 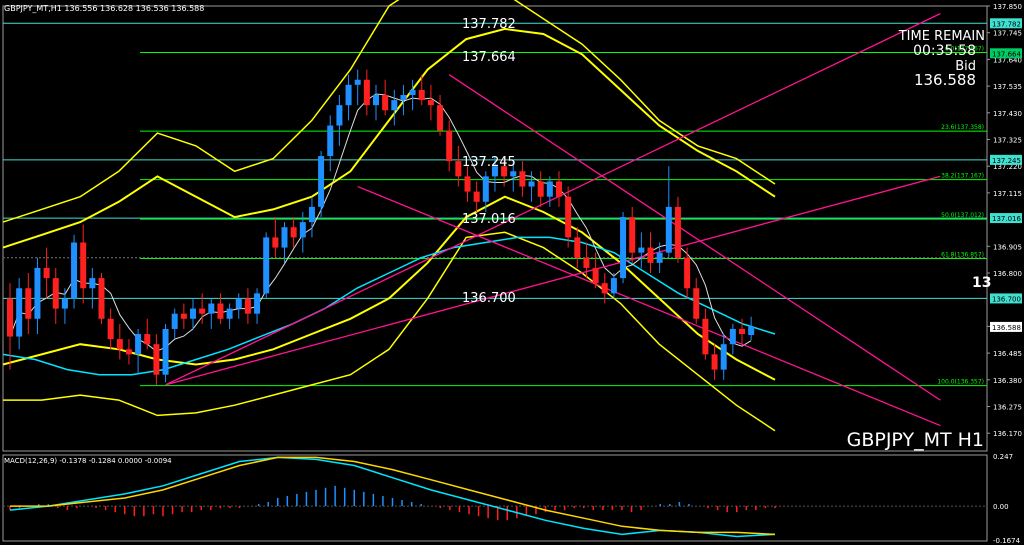 I want to click on clipped-overlay-text: 13, so click(x=981, y=283).